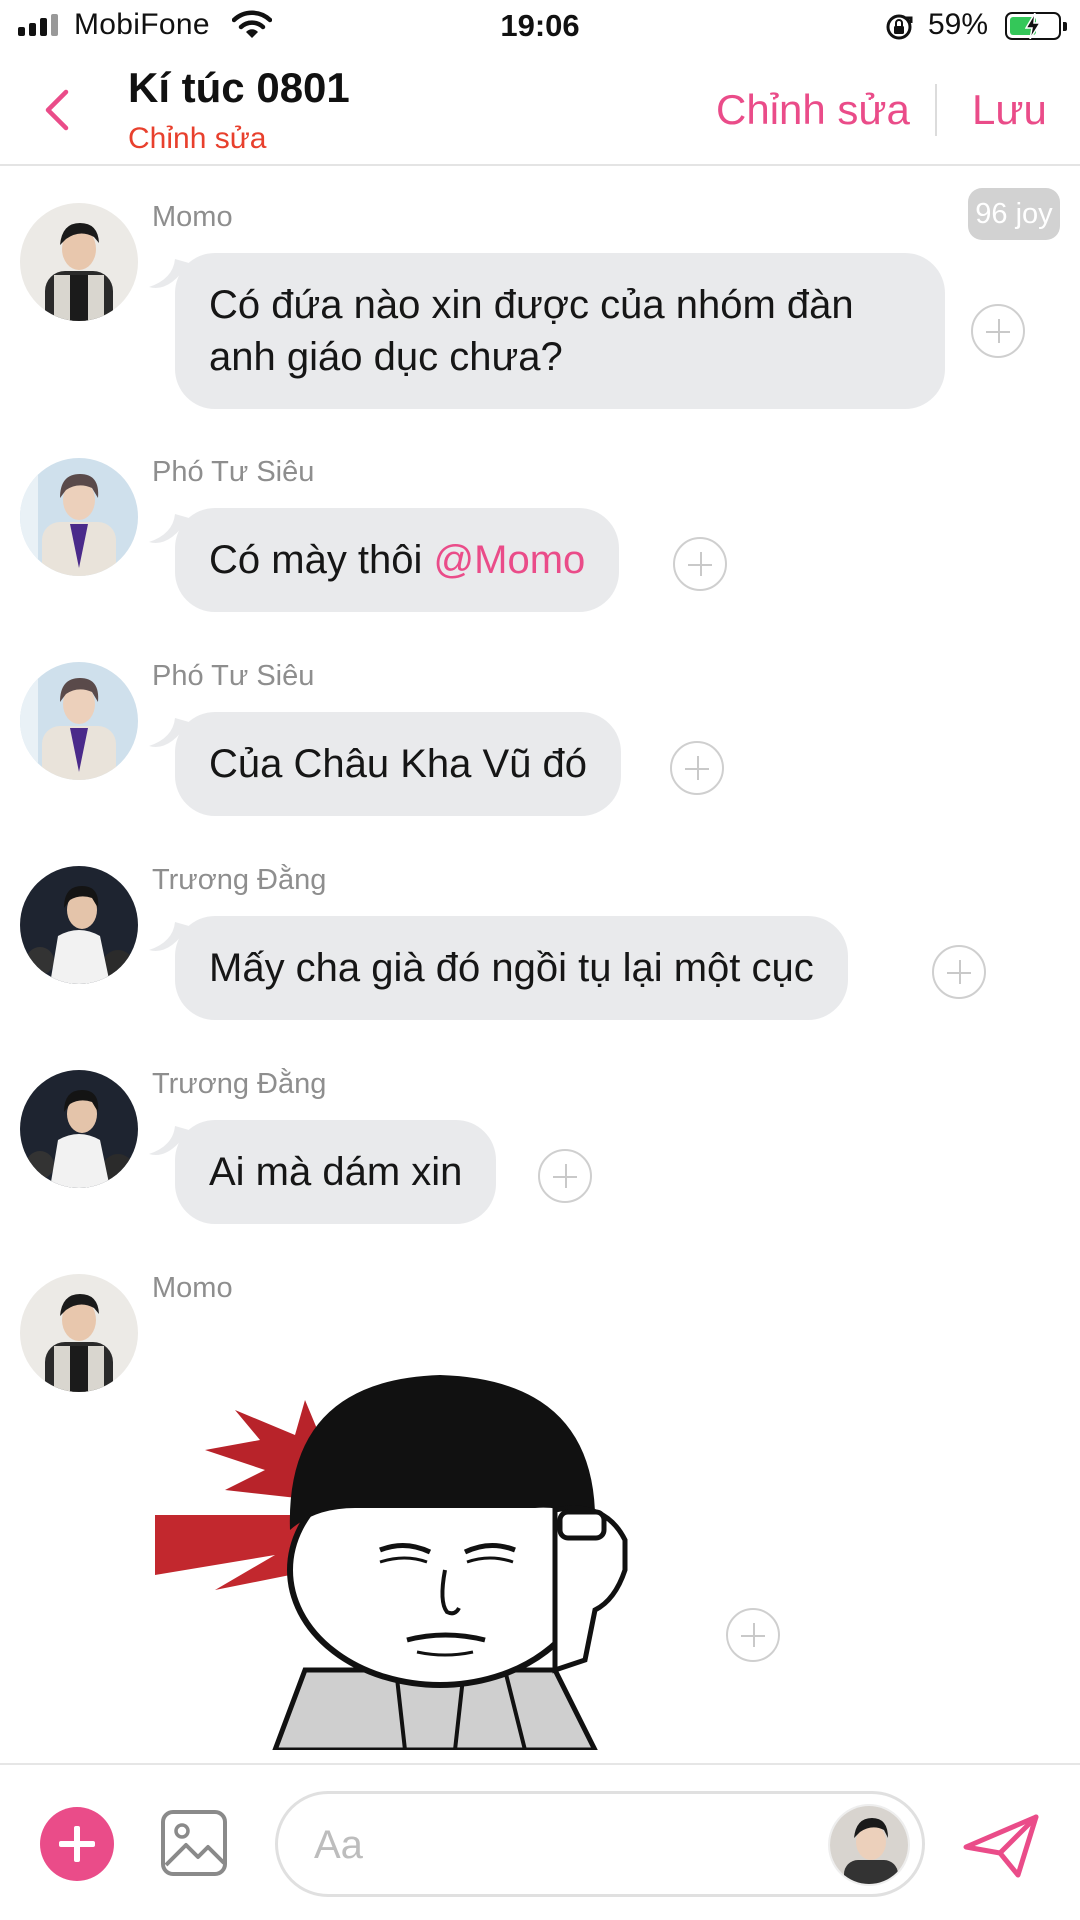 This screenshot has width=1080, height=1920. I want to click on status-bar: MobiFone 19:06 59%, so click(540, 27).